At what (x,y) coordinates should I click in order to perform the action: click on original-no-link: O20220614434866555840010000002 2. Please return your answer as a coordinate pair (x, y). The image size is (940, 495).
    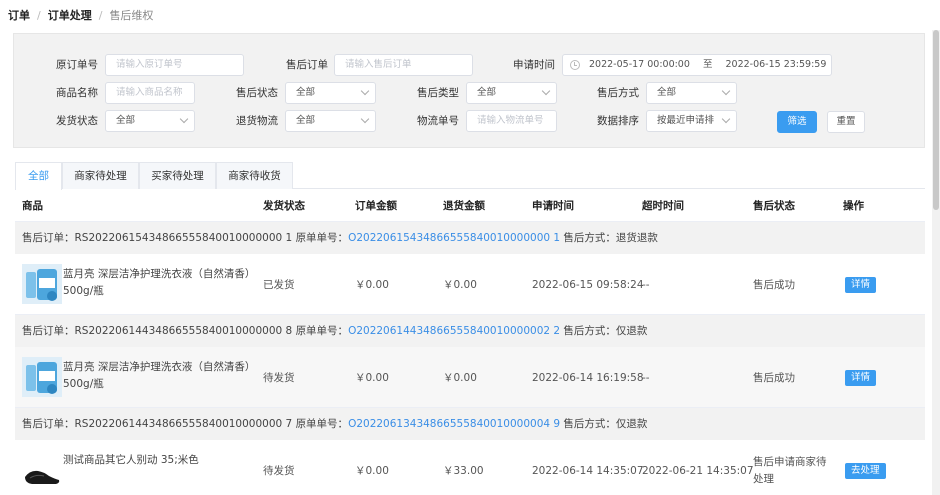
    Looking at the image, I should click on (454, 331).